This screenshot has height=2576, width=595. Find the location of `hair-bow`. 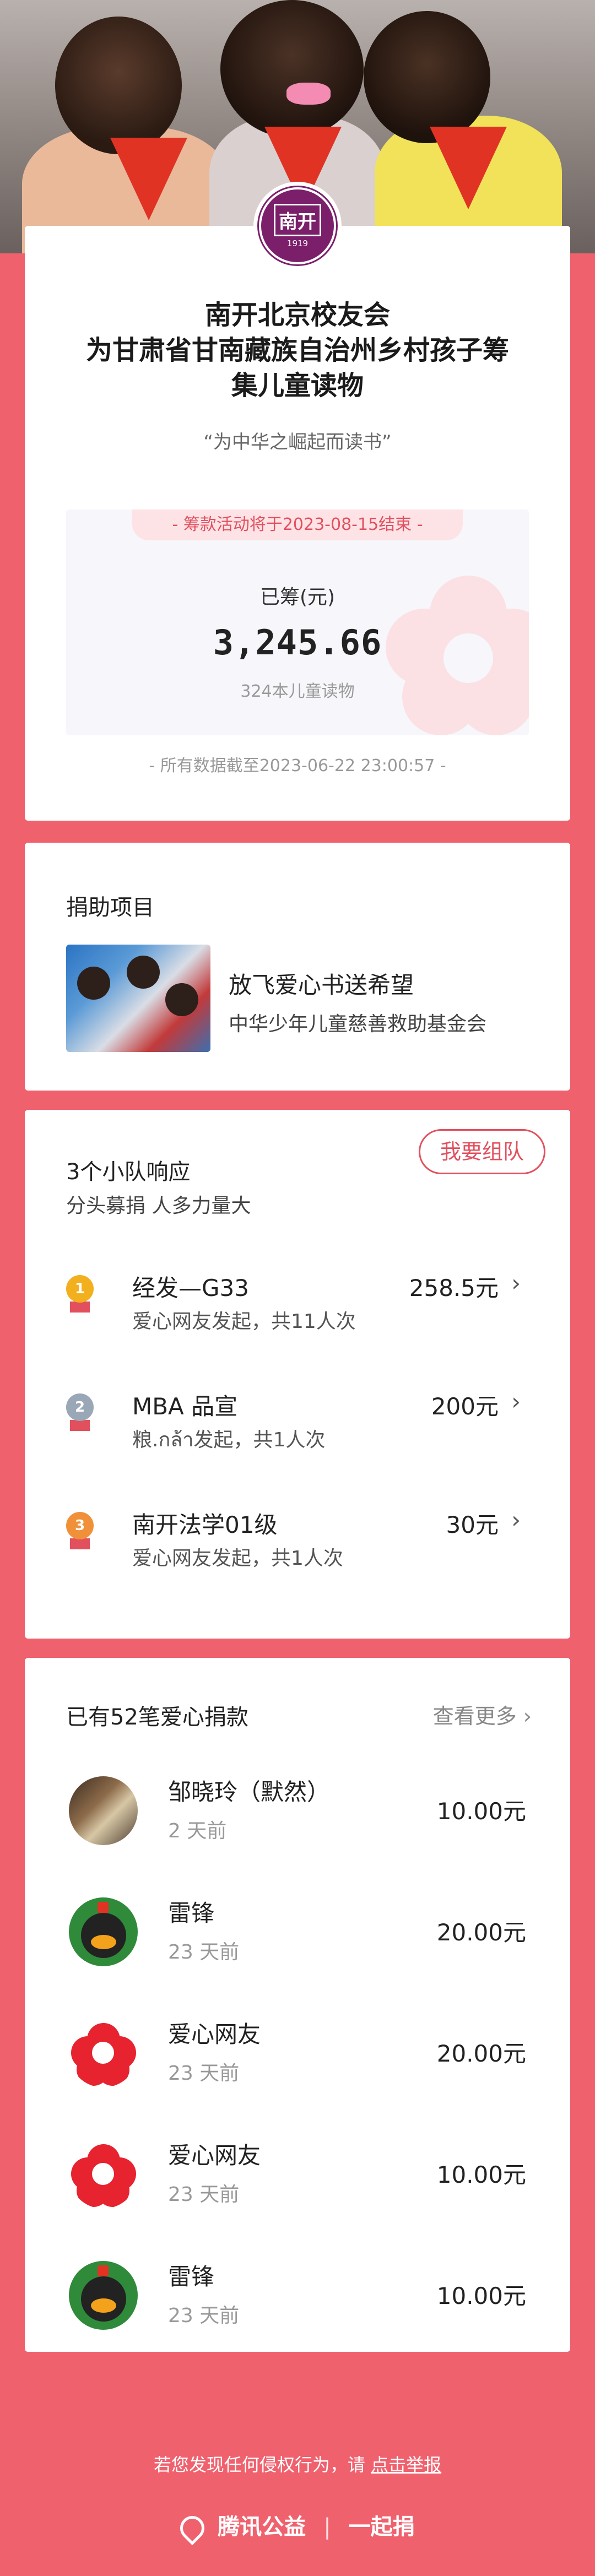

hair-bow is located at coordinates (308, 94).